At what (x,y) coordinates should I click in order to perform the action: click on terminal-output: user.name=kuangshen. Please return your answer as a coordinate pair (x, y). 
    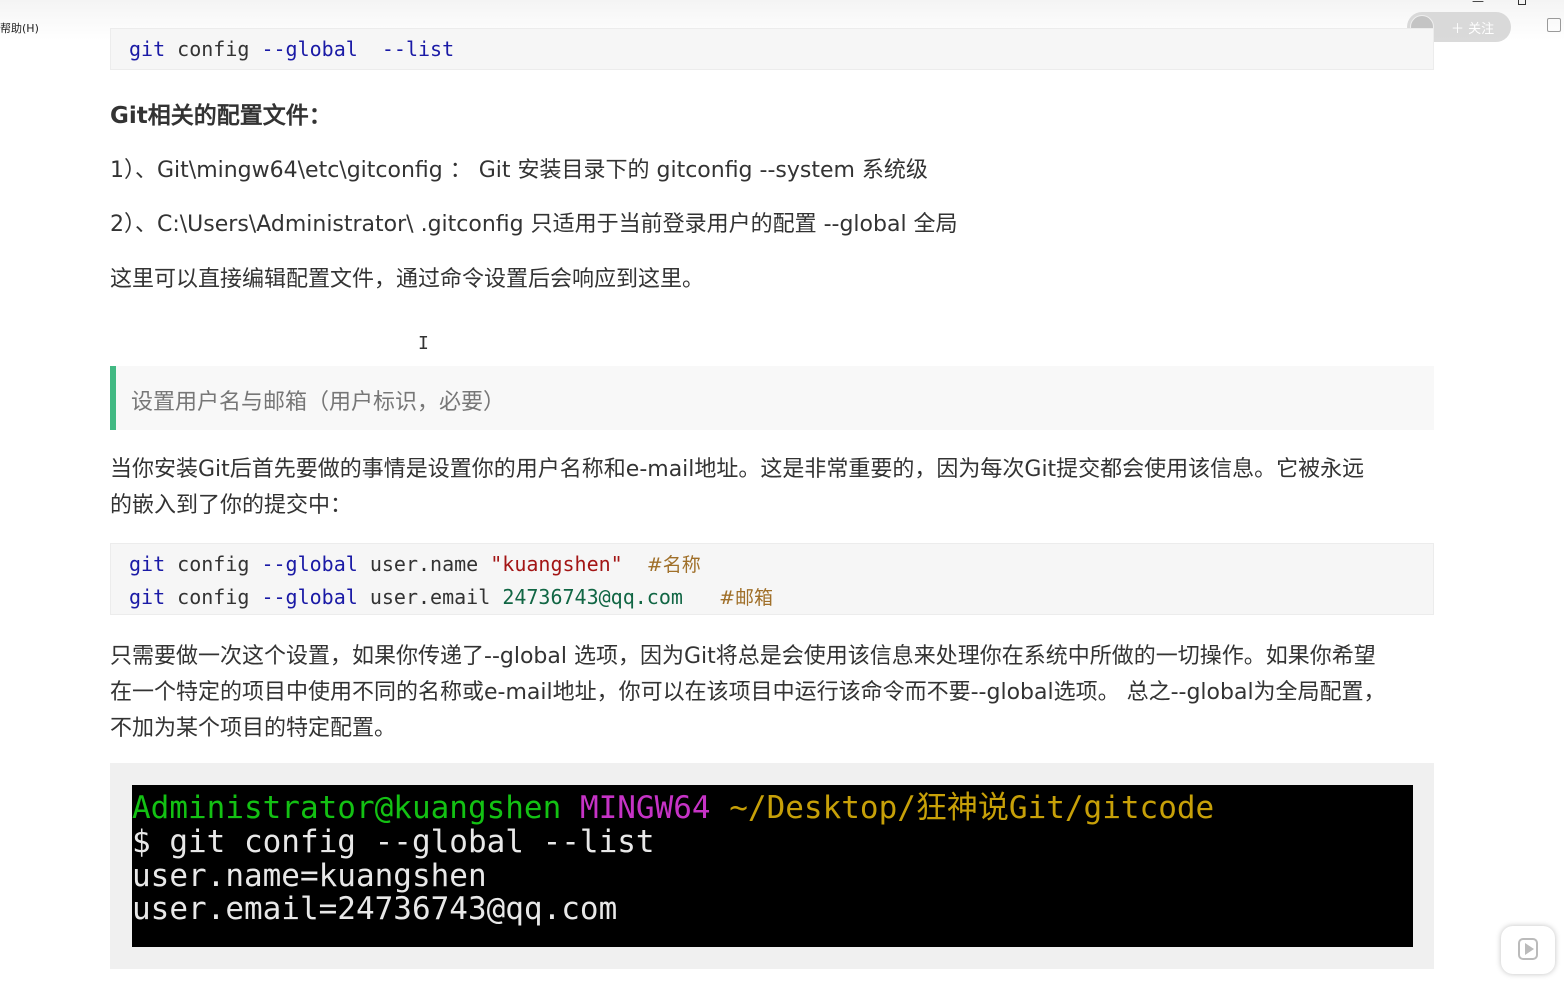
    Looking at the image, I should click on (309, 876).